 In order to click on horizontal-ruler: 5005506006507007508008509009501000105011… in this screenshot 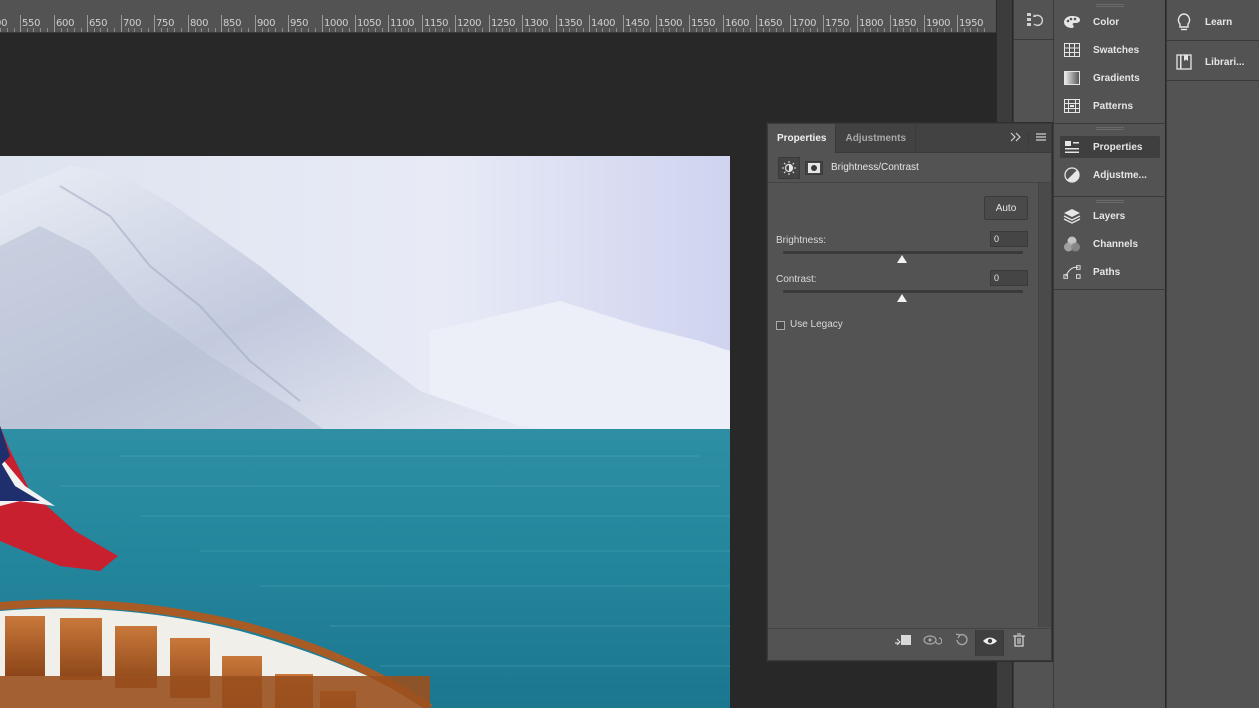, I will do `click(498, 16)`.